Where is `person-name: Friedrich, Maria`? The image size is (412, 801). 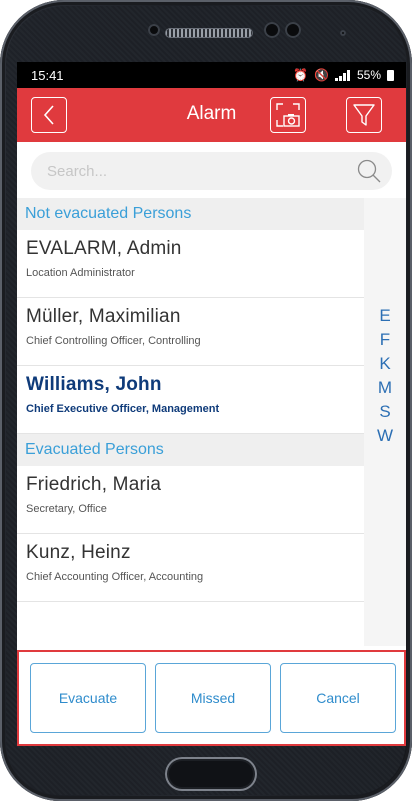
person-name: Friedrich, Maria is located at coordinates (94, 484).